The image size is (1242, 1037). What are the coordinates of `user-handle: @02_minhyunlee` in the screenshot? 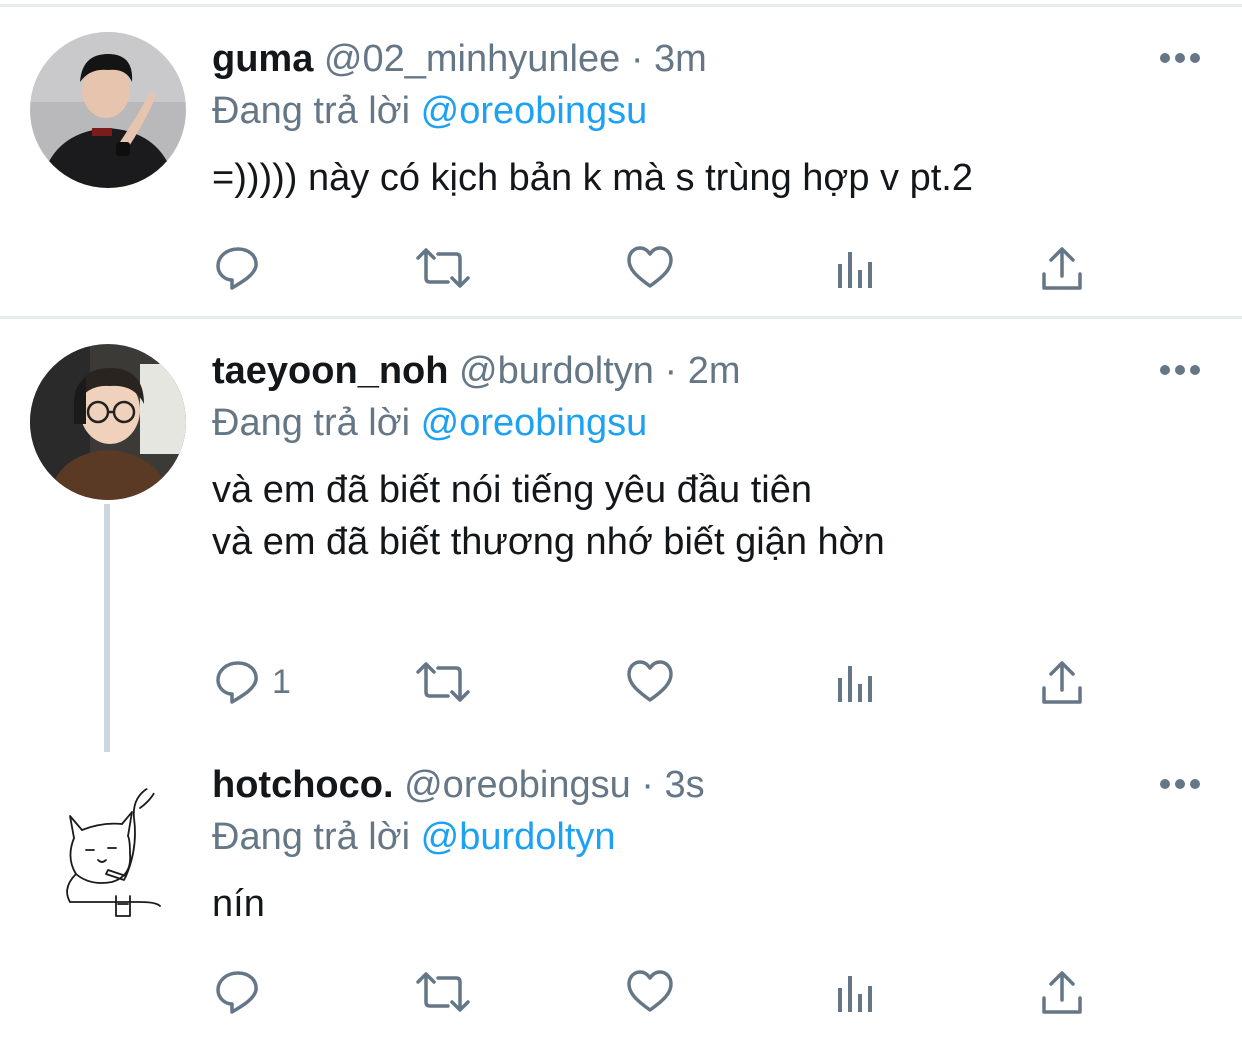 It's located at (472, 59).